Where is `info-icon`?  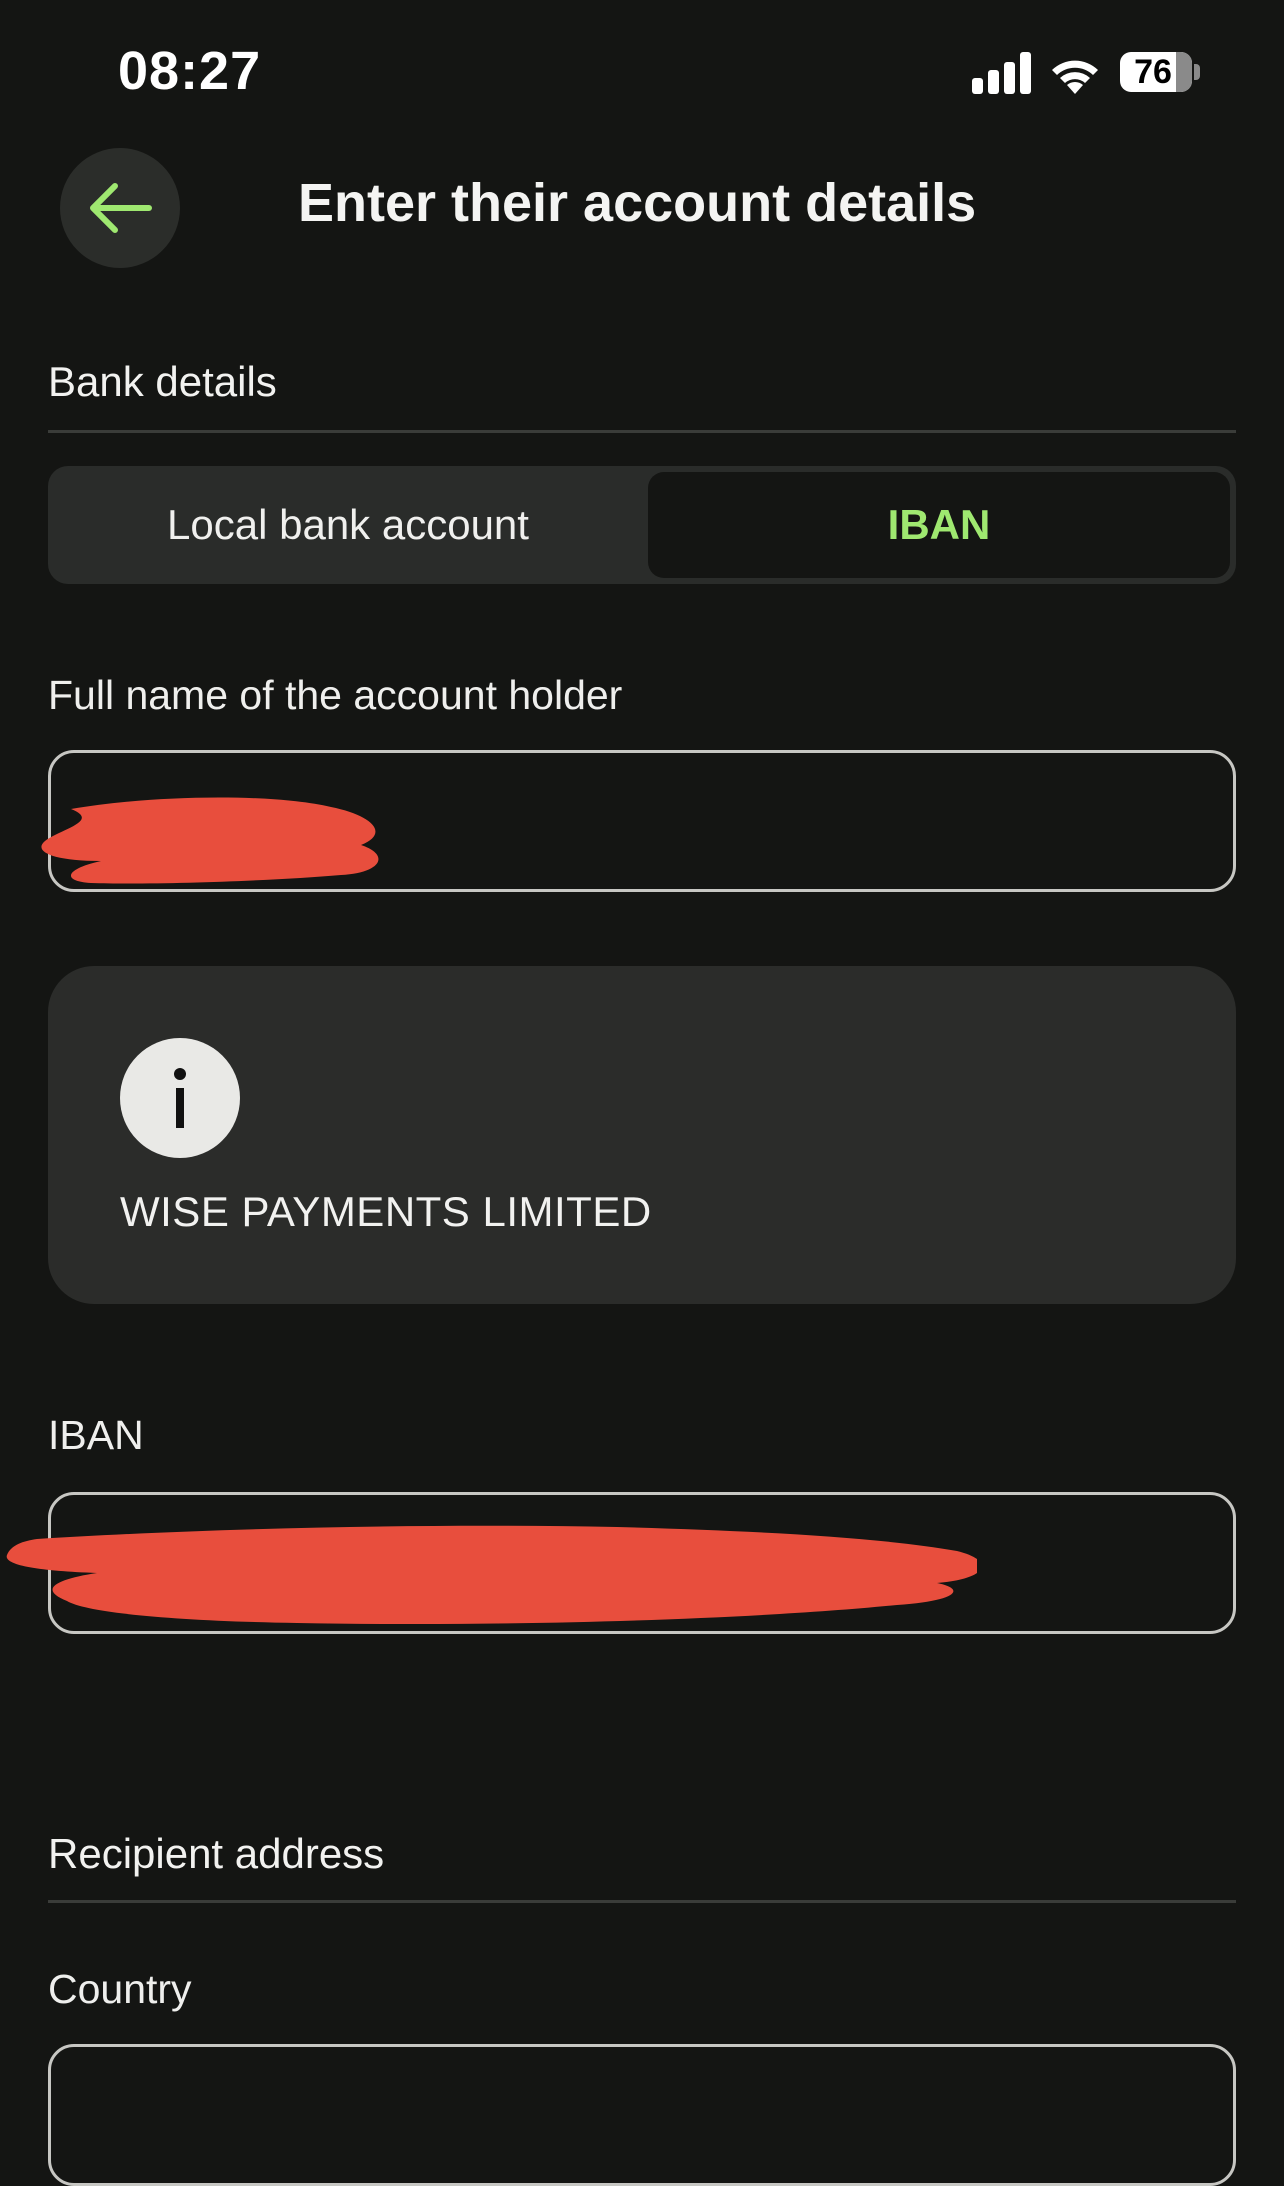
info-icon is located at coordinates (180, 1098).